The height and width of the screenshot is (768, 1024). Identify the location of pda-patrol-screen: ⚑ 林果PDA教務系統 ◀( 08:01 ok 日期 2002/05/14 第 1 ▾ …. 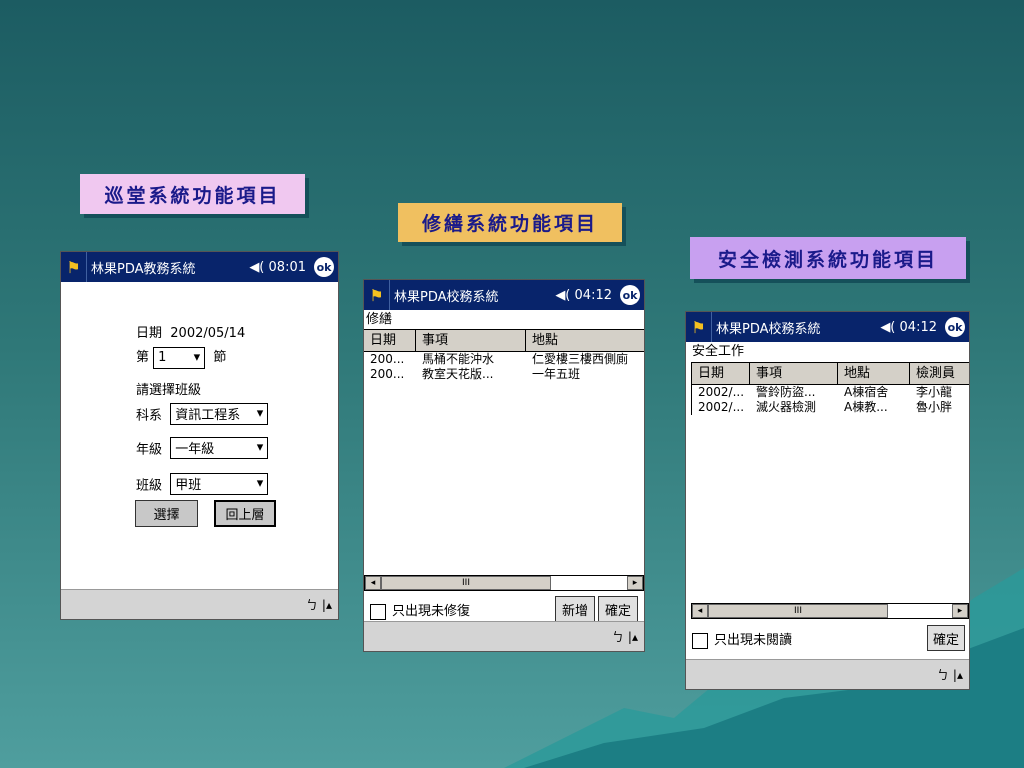
(199, 435).